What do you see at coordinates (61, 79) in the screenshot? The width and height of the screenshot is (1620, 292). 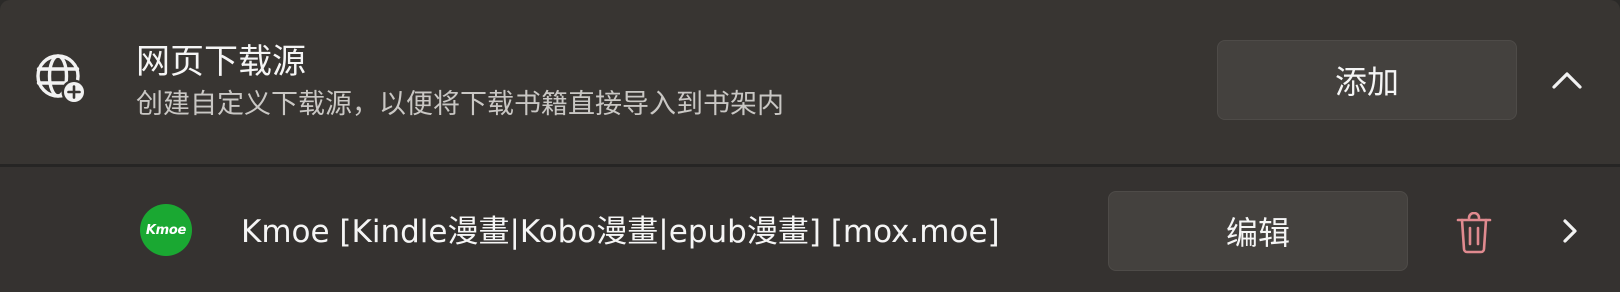 I see `globe-add-icon` at bounding box center [61, 79].